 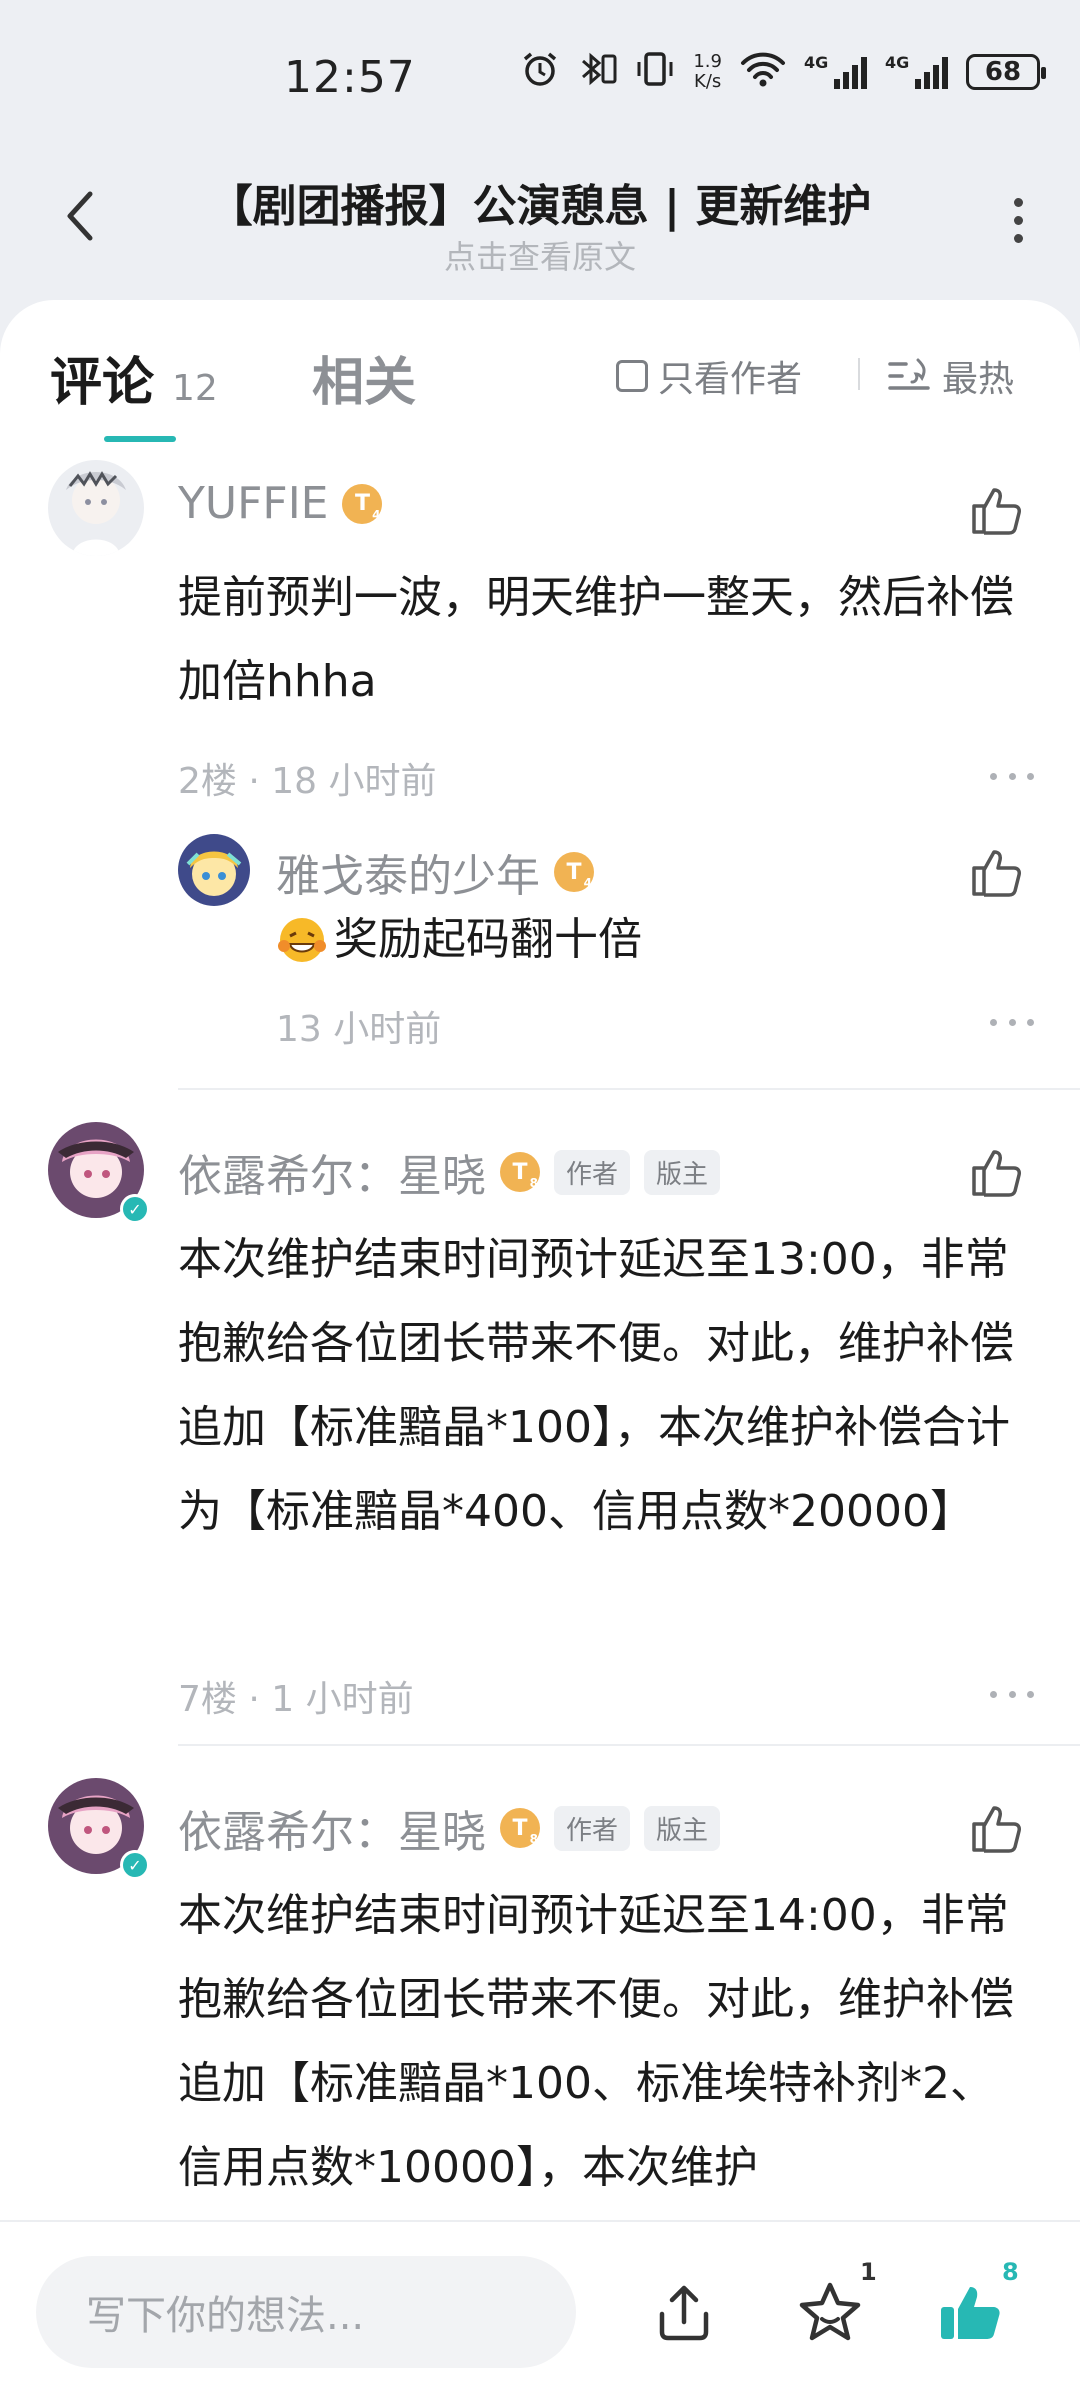 What do you see at coordinates (909, 374) in the screenshot?
I see `sort-icon` at bounding box center [909, 374].